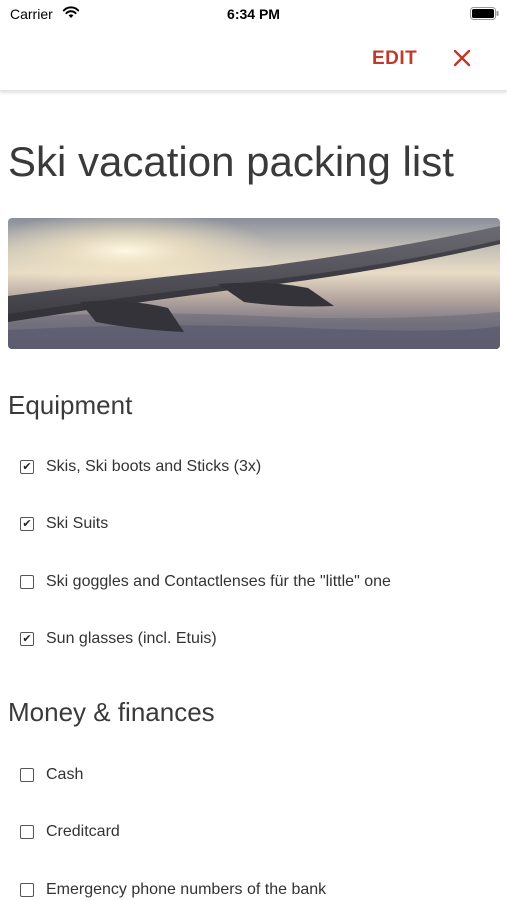  What do you see at coordinates (111, 712) in the screenshot?
I see `section-heading-money: Money & finances` at bounding box center [111, 712].